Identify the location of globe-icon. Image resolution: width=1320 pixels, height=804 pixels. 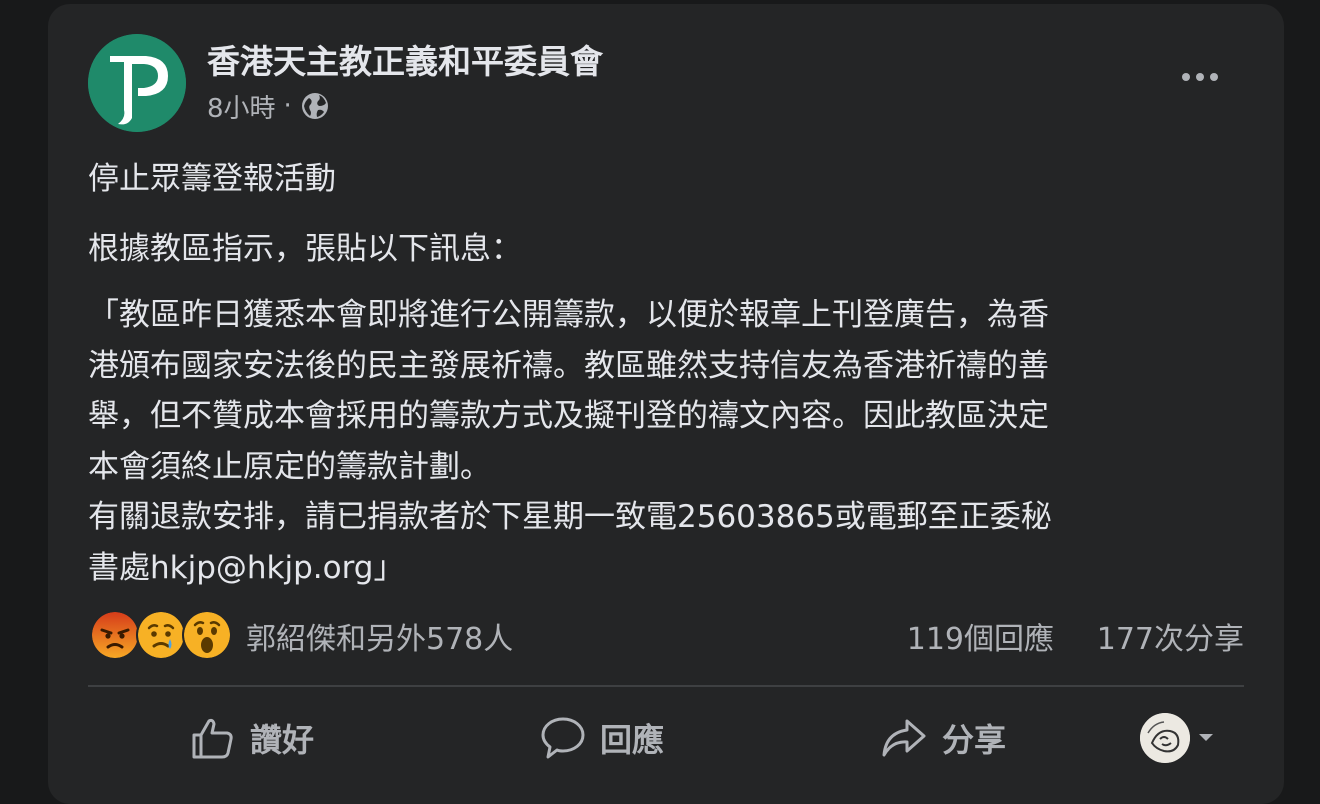
(314, 106).